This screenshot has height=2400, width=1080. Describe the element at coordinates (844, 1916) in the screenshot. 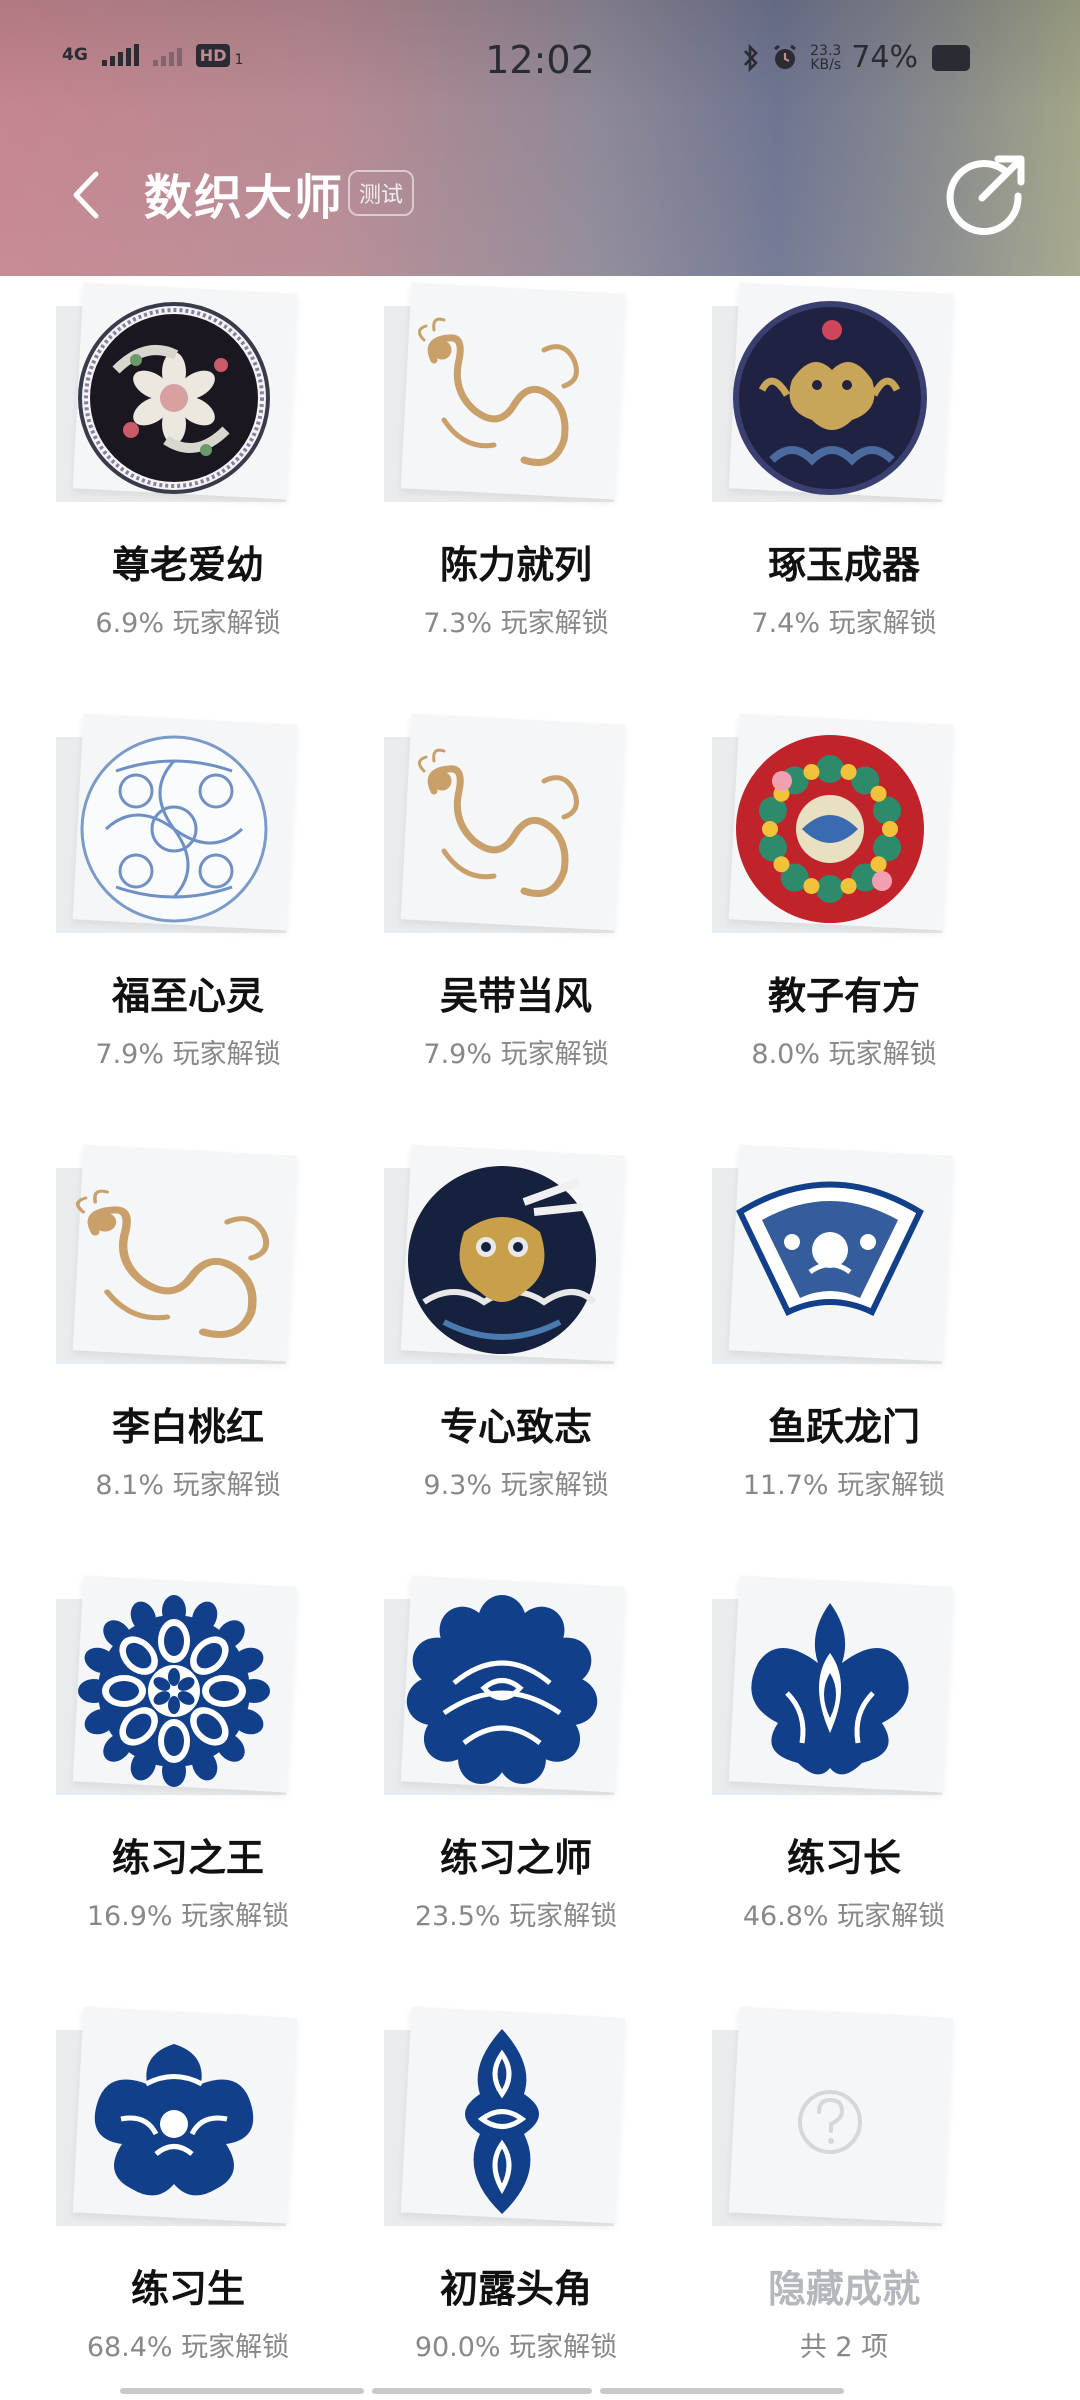

I see `achievement-unlock-rate: 46.8% 玩家解锁` at that location.